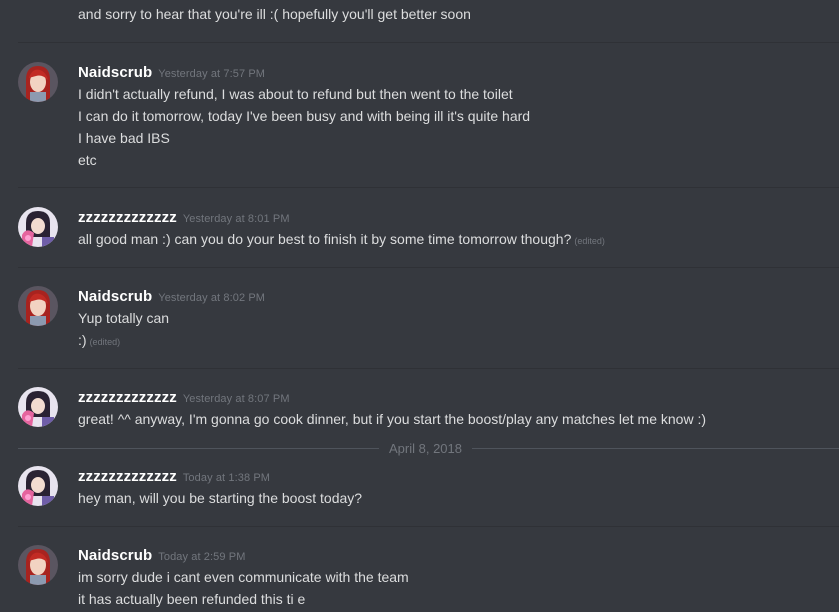 Image resolution: width=839 pixels, height=612 pixels. I want to click on message-timestamp: Today at 1:38 PM, so click(226, 478).